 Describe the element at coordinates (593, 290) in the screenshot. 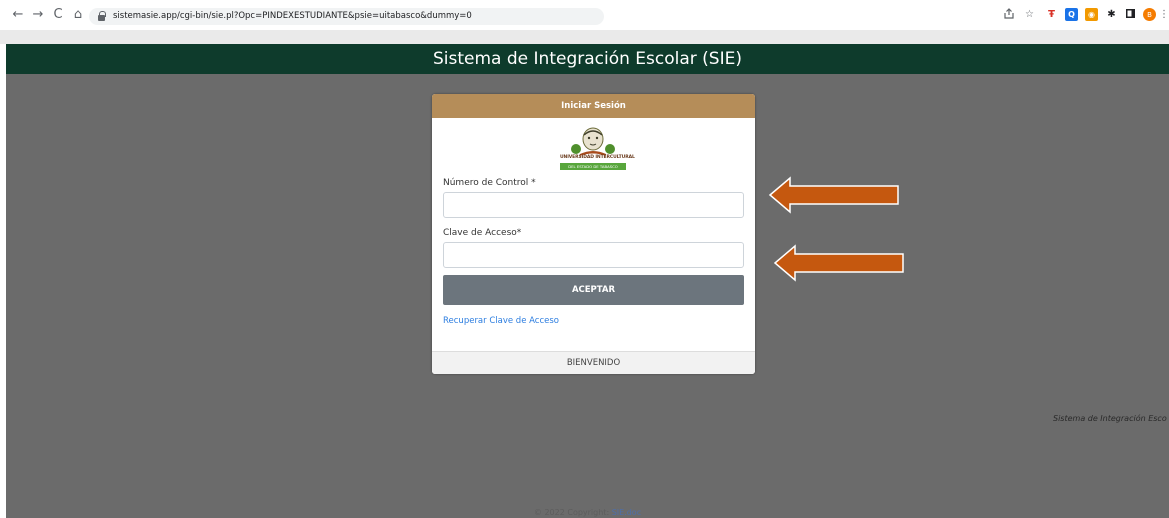

I see `submit-button: ACEPTAR` at that location.